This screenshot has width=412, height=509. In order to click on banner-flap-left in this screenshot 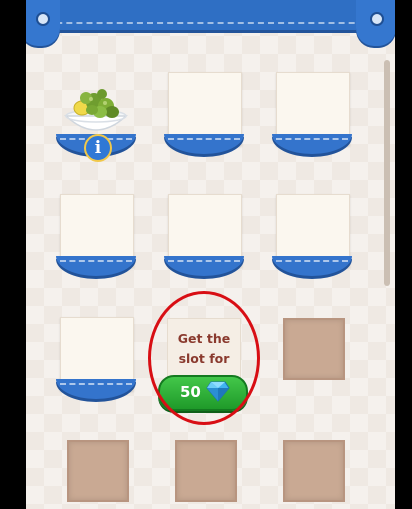, I will do `click(43, 23)`.